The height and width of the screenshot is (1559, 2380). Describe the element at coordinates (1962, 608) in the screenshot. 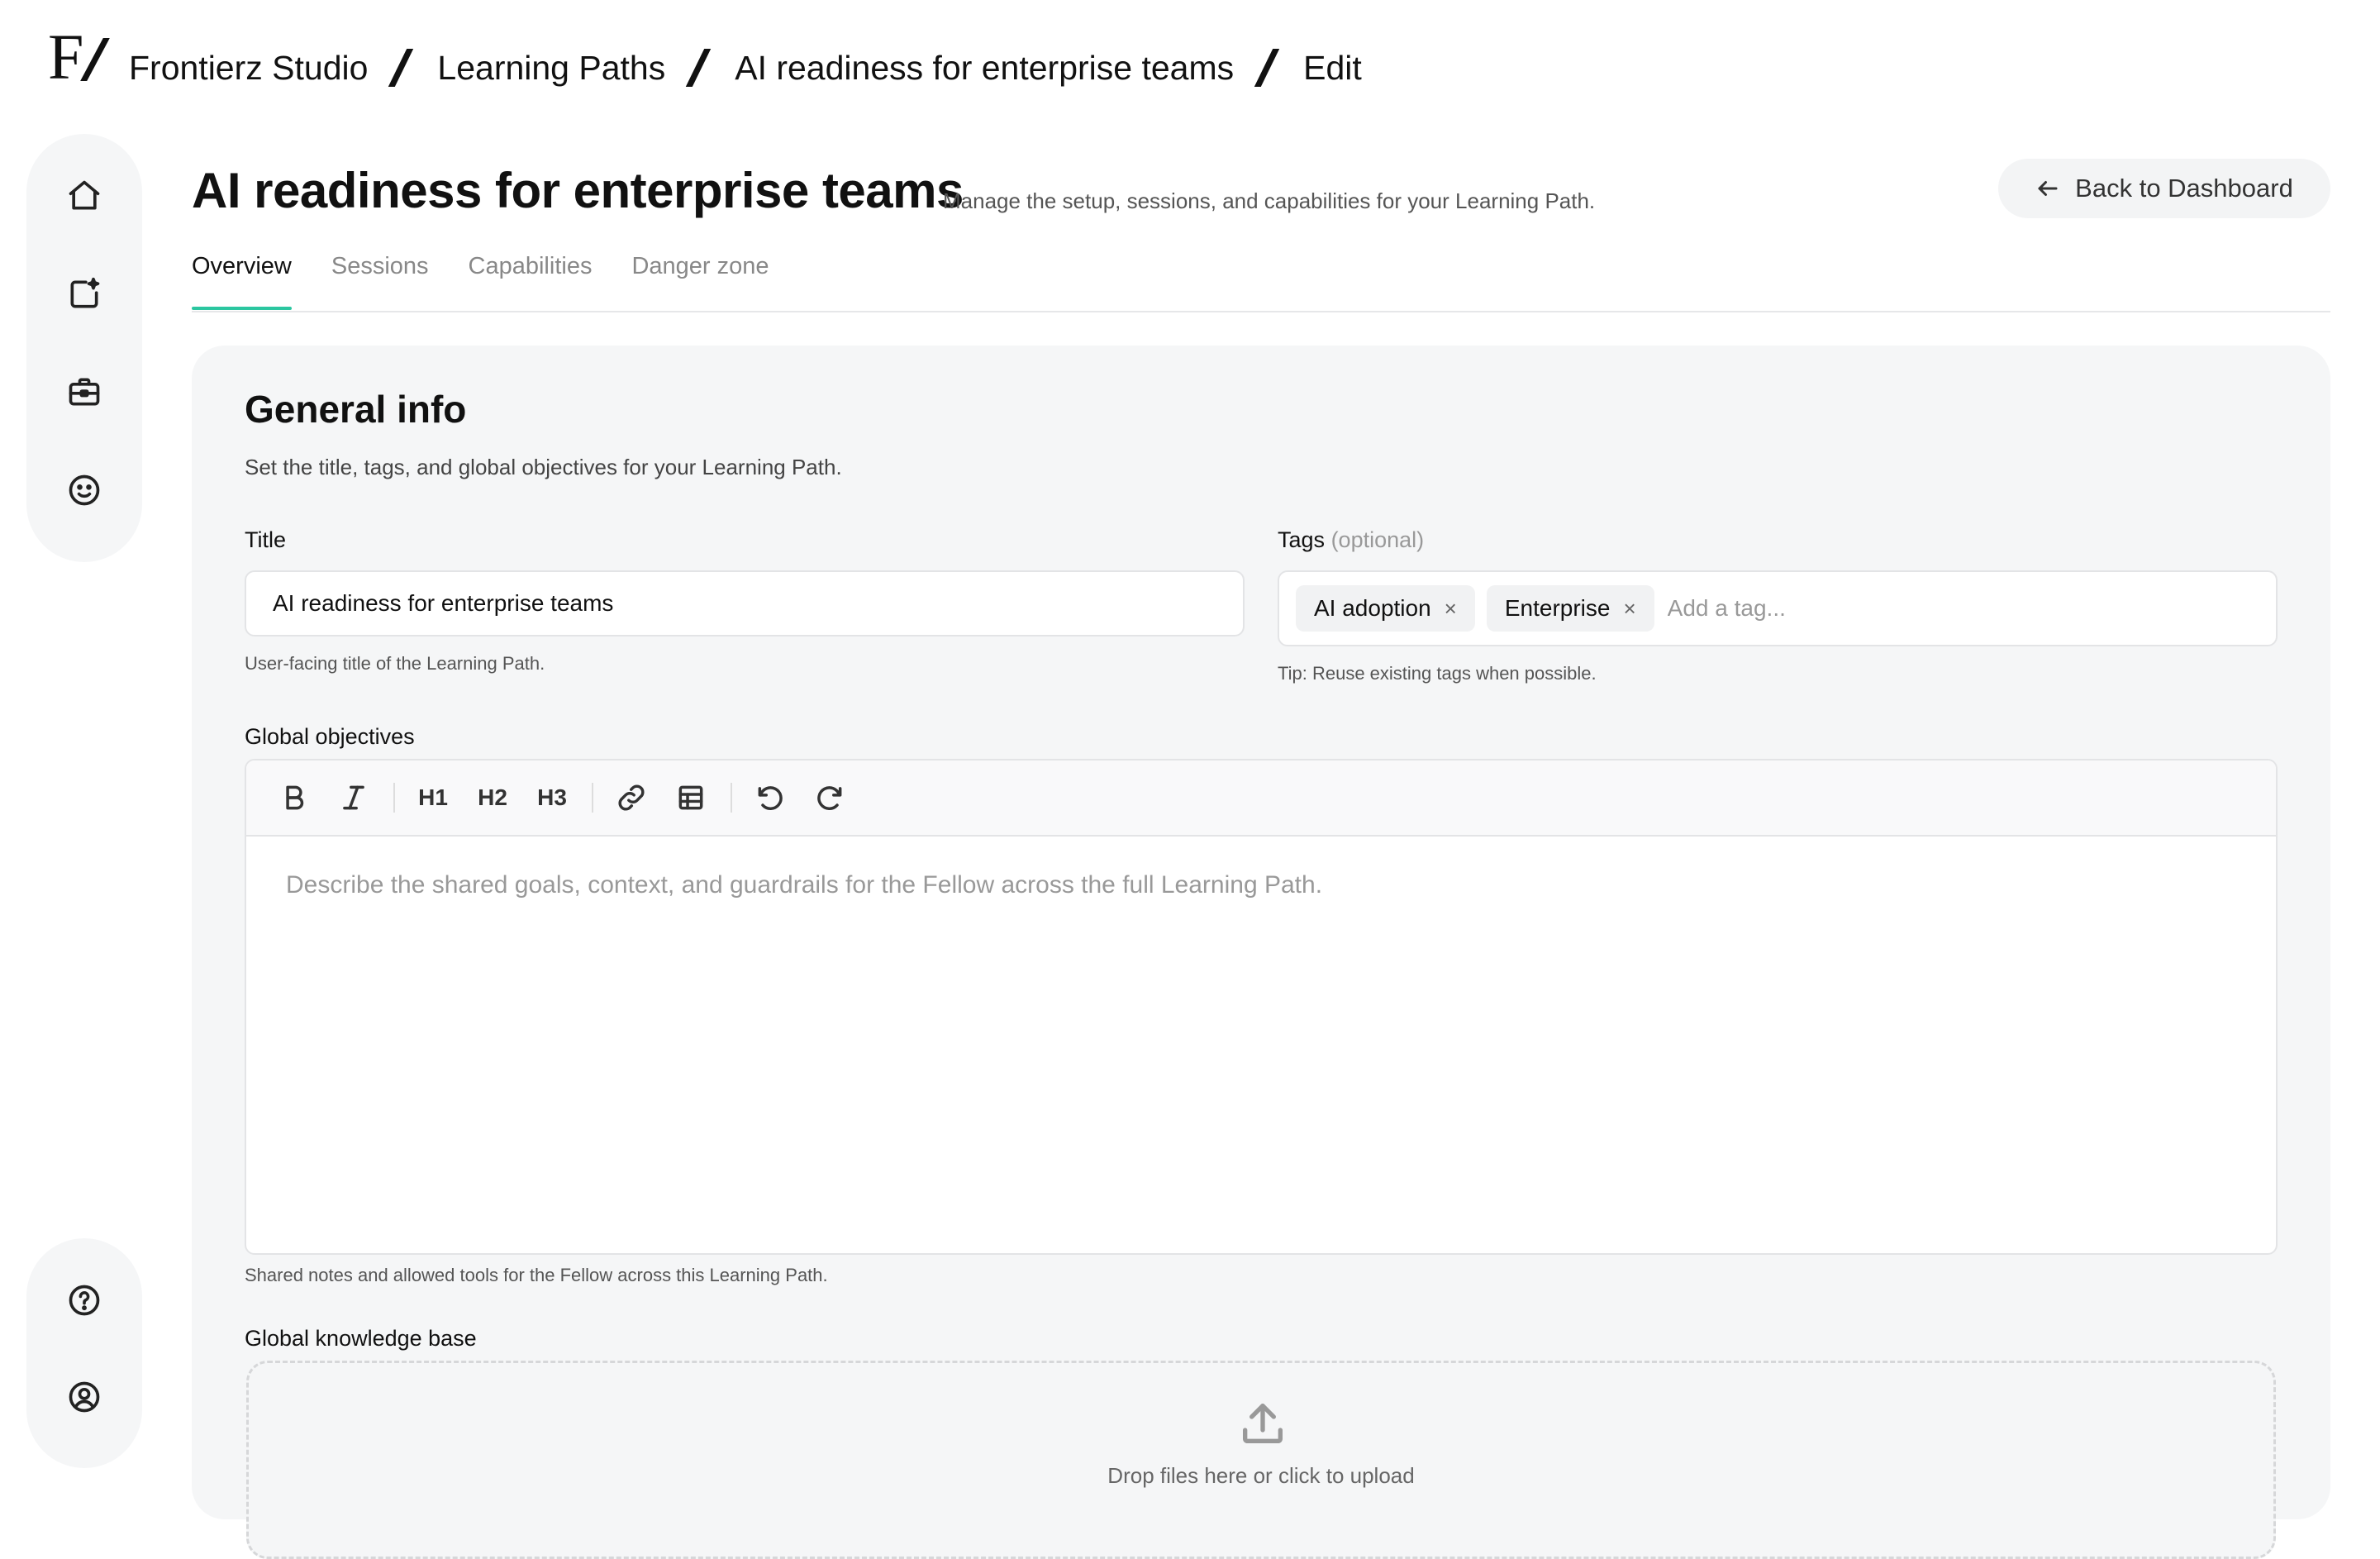

I see `add-tag-input` at that location.